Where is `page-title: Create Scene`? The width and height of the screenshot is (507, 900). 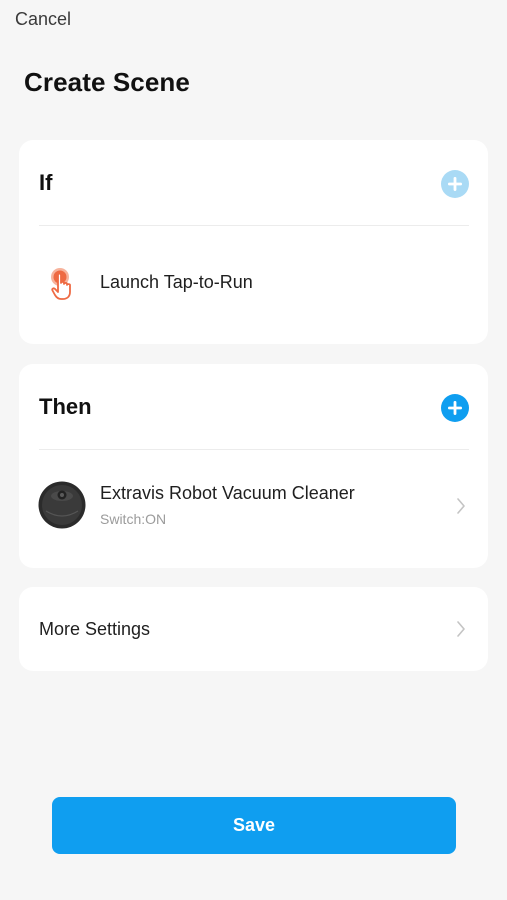
page-title: Create Scene is located at coordinates (107, 82).